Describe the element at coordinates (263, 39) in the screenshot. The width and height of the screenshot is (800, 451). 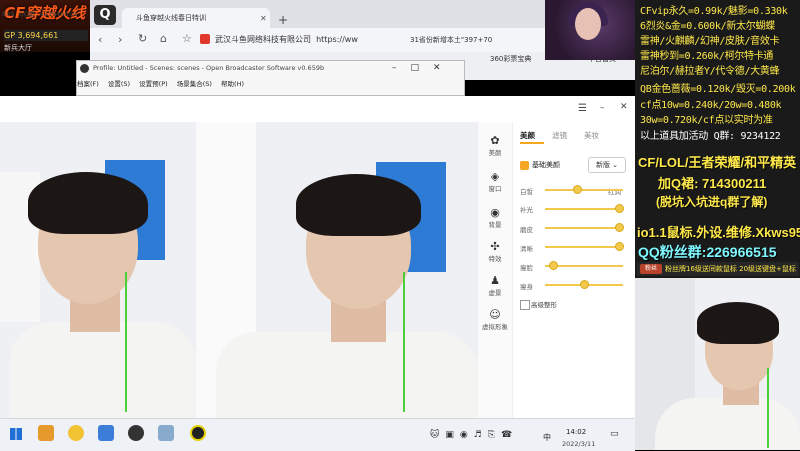
I see `address-owner: 武汉斗鱼网络科技有限公司` at that location.